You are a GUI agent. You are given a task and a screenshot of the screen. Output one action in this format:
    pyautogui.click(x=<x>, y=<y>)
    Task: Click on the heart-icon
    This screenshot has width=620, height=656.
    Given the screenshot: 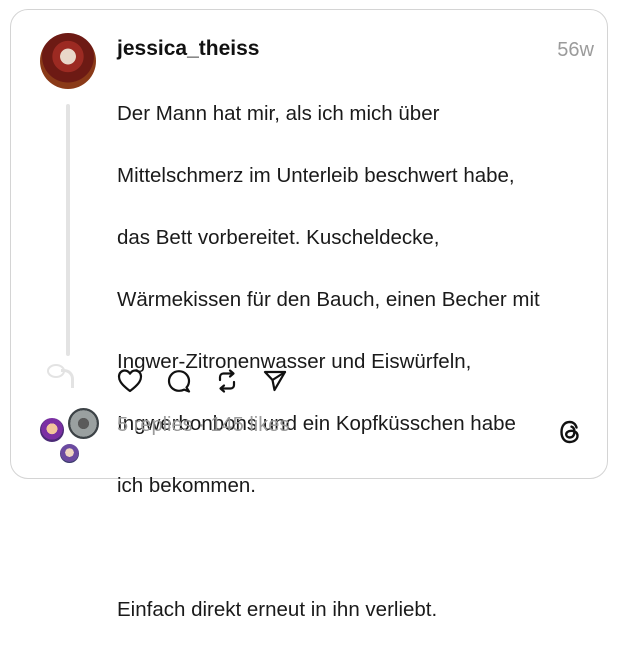 What is the action you would take?
    pyautogui.click(x=130, y=381)
    